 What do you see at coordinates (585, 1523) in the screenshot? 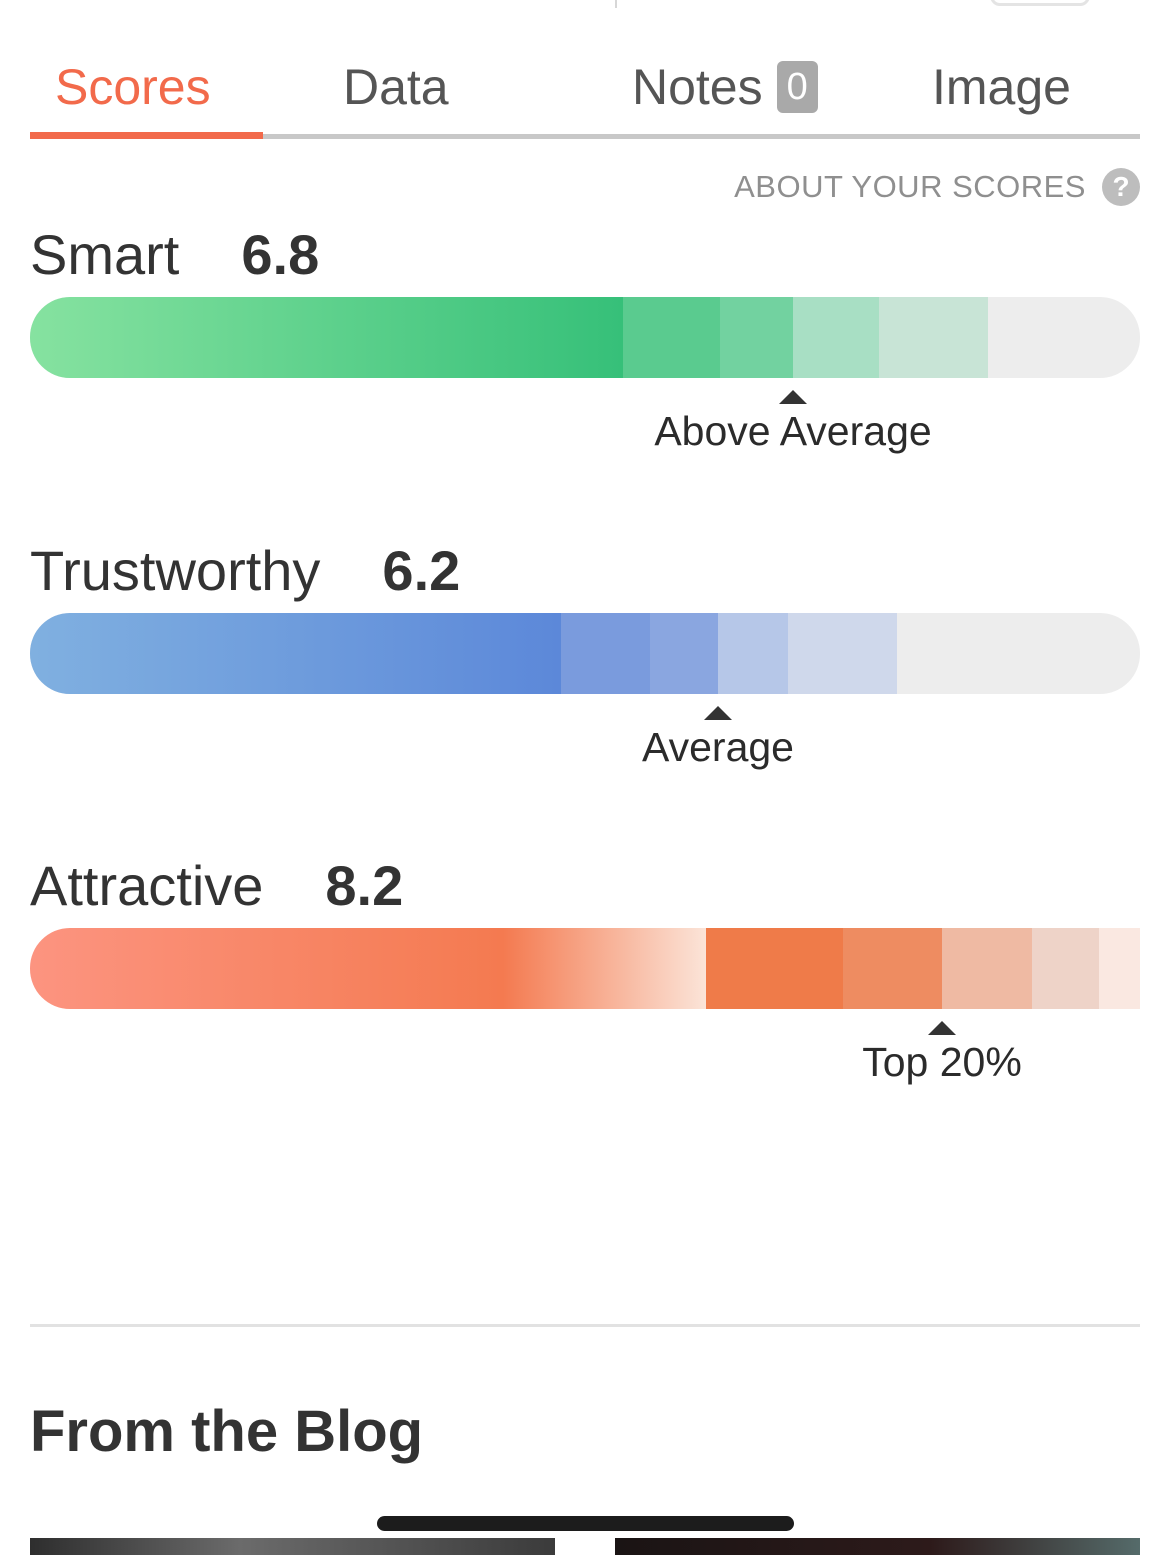
I see `home-indicator` at bounding box center [585, 1523].